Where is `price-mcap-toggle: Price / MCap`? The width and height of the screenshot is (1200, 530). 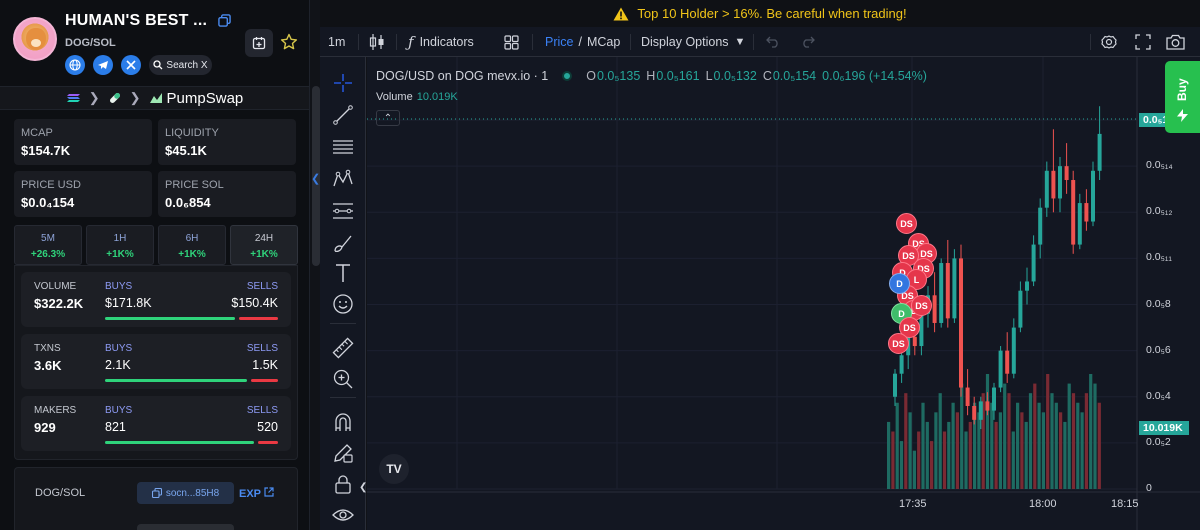 price-mcap-toggle: Price / MCap is located at coordinates (582, 42).